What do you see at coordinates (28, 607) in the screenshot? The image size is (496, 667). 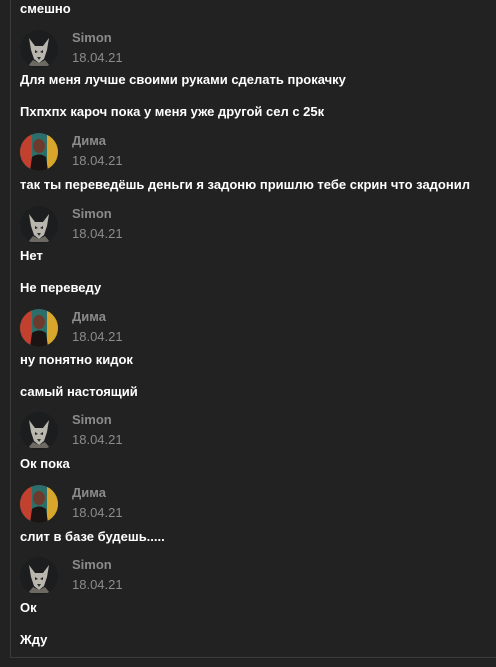 I see `message-text: Ок` at bounding box center [28, 607].